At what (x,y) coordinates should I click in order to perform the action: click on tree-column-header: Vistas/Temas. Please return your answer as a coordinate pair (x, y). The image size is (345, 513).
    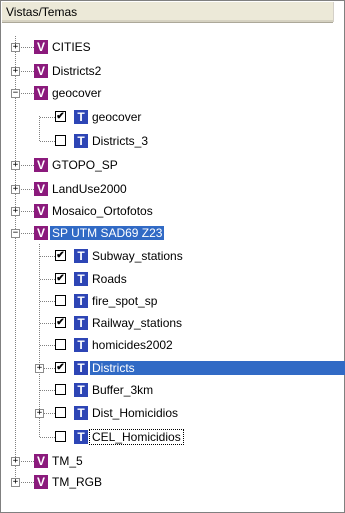
    Looking at the image, I should click on (167, 12).